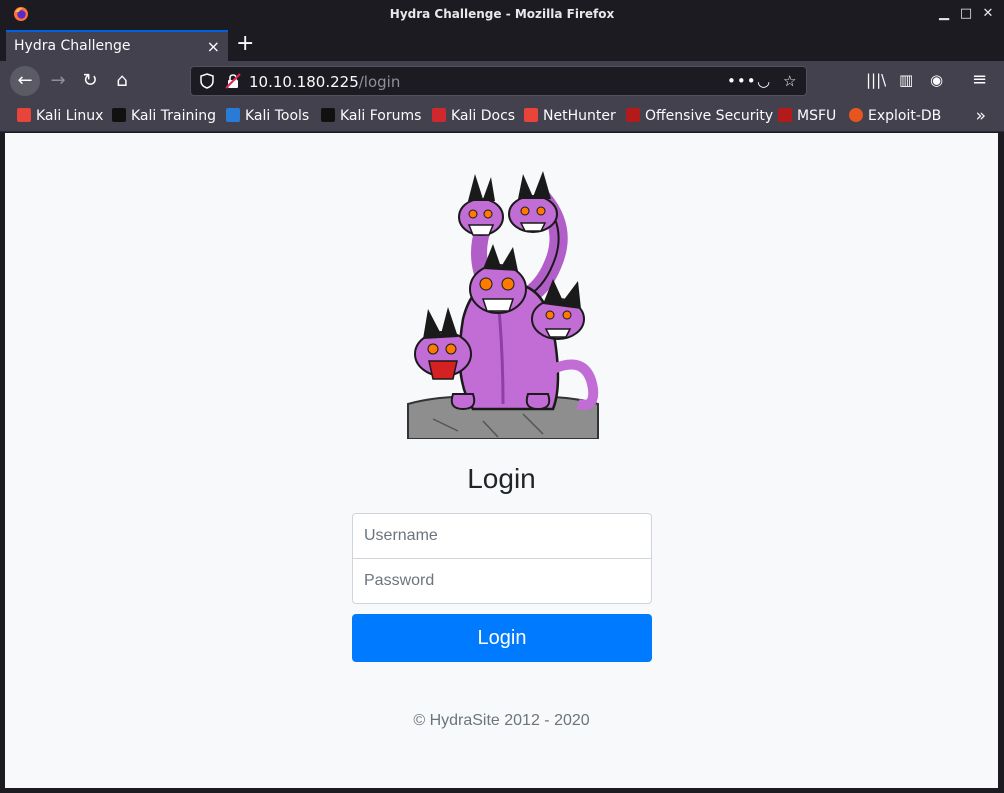 The height and width of the screenshot is (793, 1004). What do you see at coordinates (502, 45) in the screenshot?
I see `tab-strip: Hydra Challenge × +` at bounding box center [502, 45].